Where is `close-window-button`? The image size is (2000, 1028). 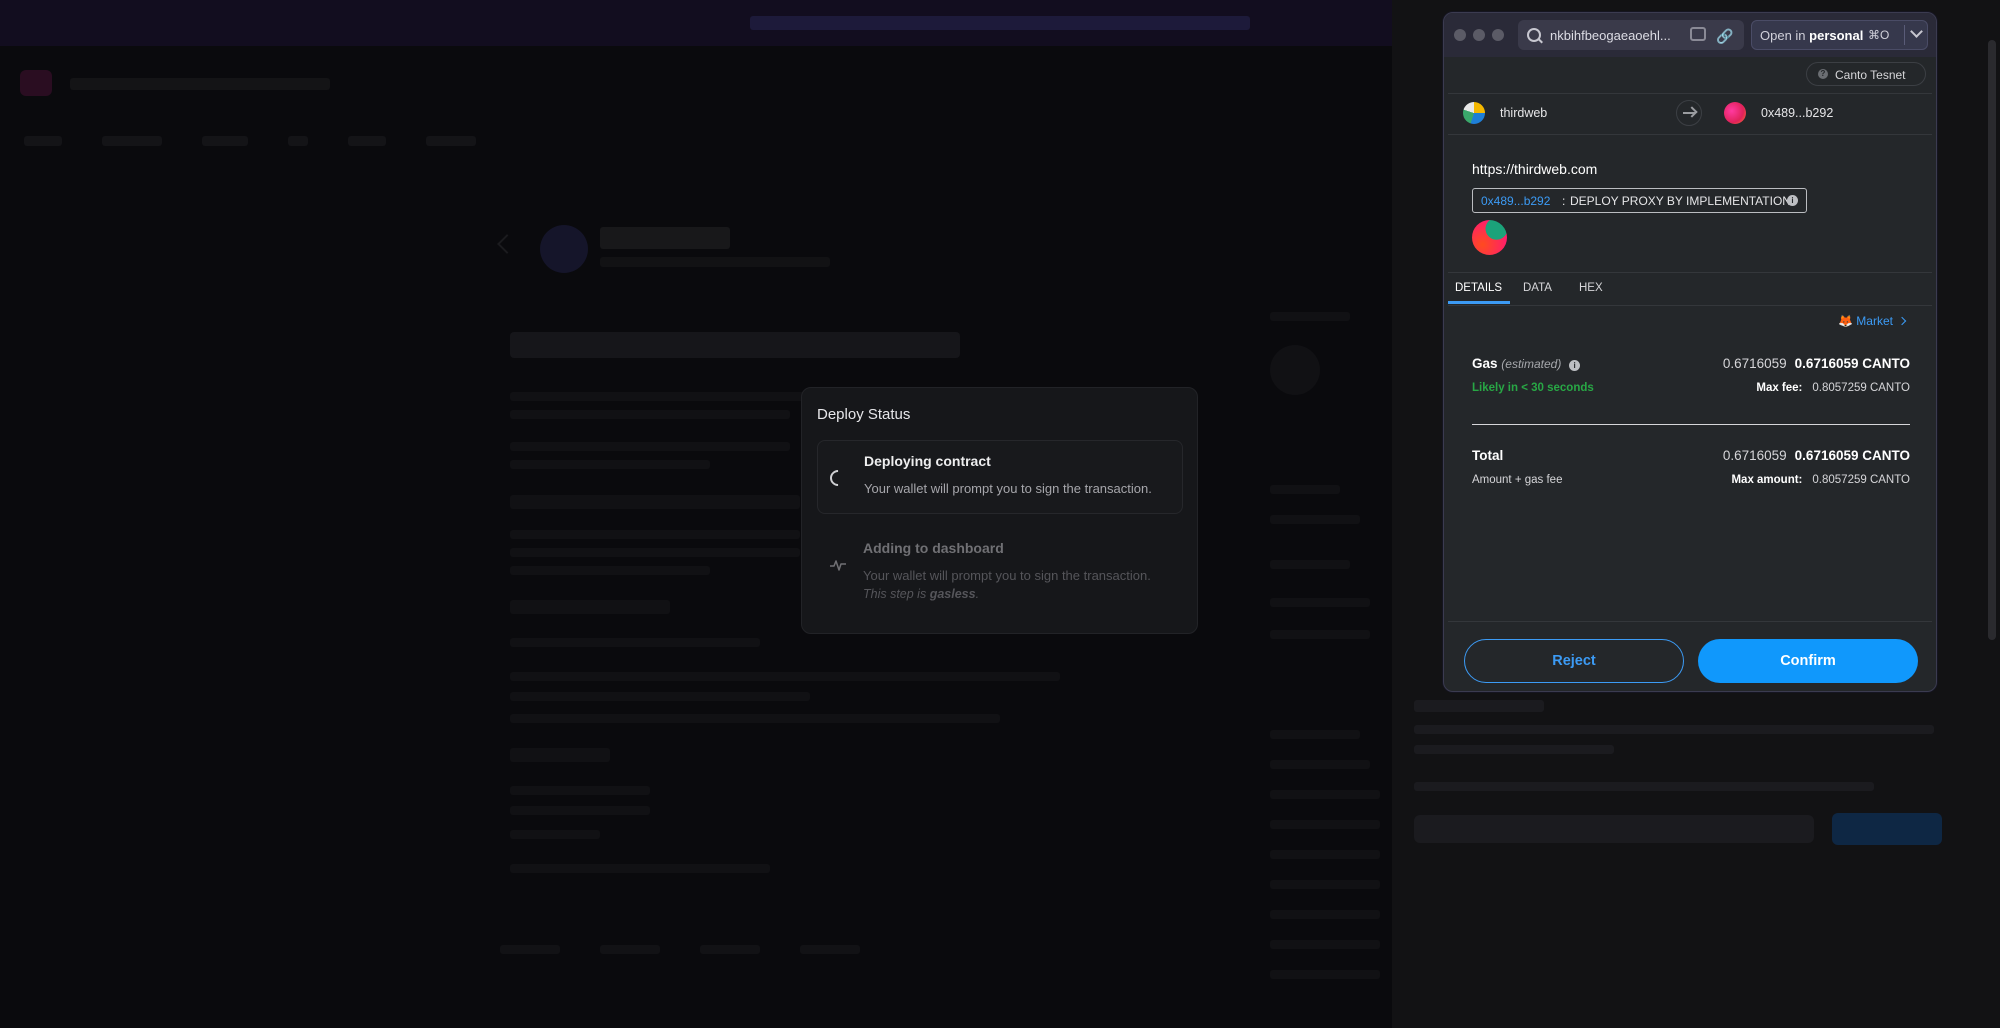
close-window-button is located at coordinates (1460, 35).